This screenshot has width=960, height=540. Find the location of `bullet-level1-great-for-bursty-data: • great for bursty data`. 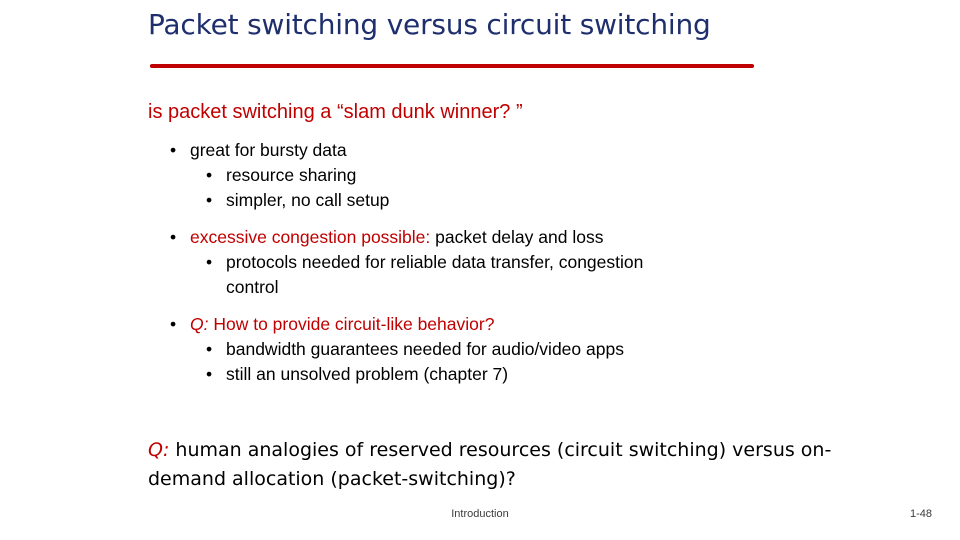

bullet-level1-great-for-bursty-data: • great for bursty data is located at coordinates (488, 150).